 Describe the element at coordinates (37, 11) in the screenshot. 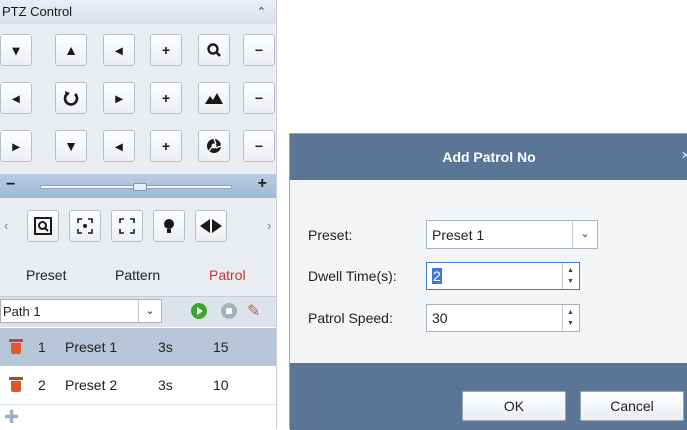

I see `ptz-title: PTZ Control` at that location.